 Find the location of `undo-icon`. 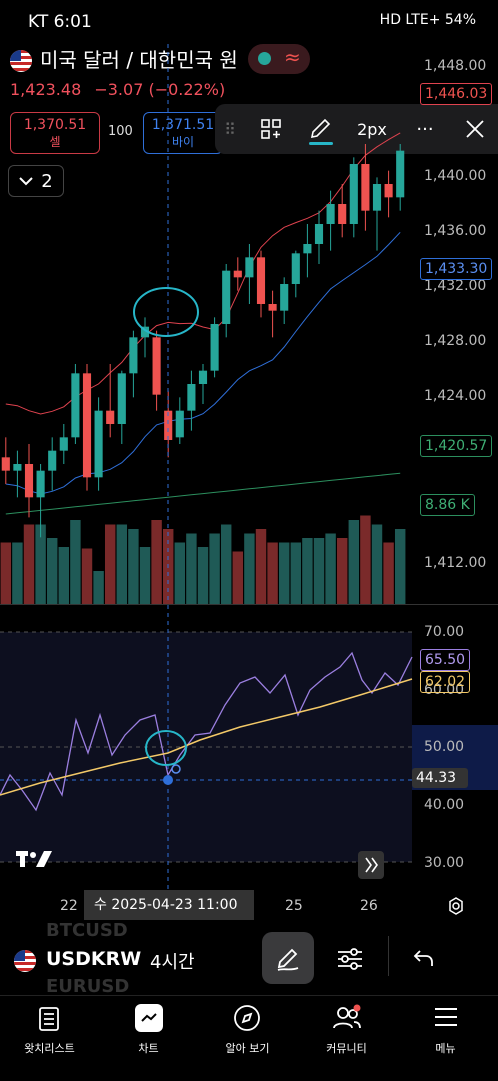

undo-icon is located at coordinates (424, 959).